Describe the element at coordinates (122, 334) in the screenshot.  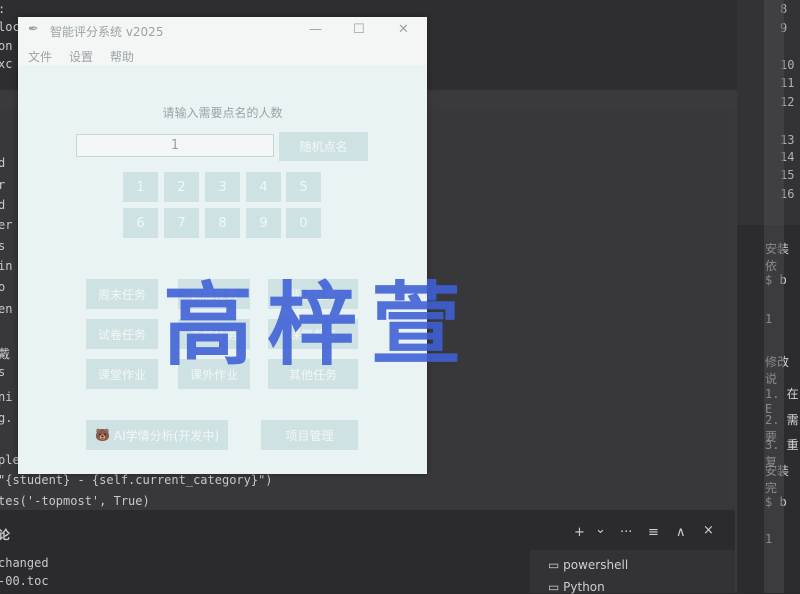
I see `task-button-exam: 试卷任务` at that location.